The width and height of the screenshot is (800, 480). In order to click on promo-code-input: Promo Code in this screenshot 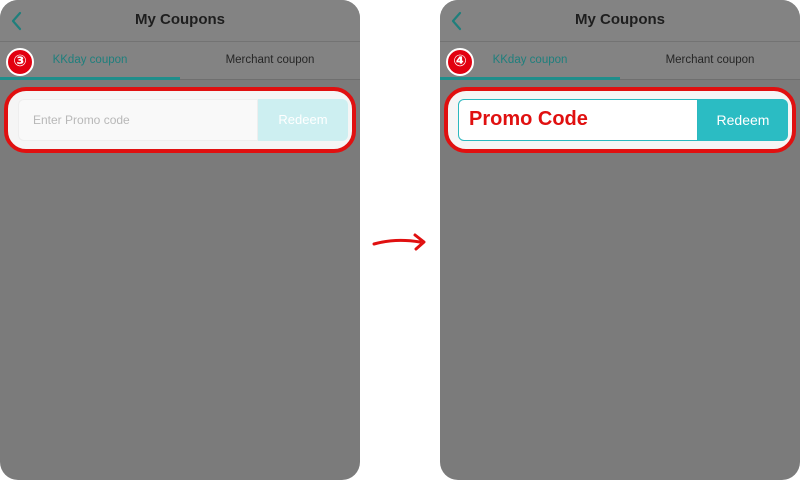, I will do `click(578, 120)`.